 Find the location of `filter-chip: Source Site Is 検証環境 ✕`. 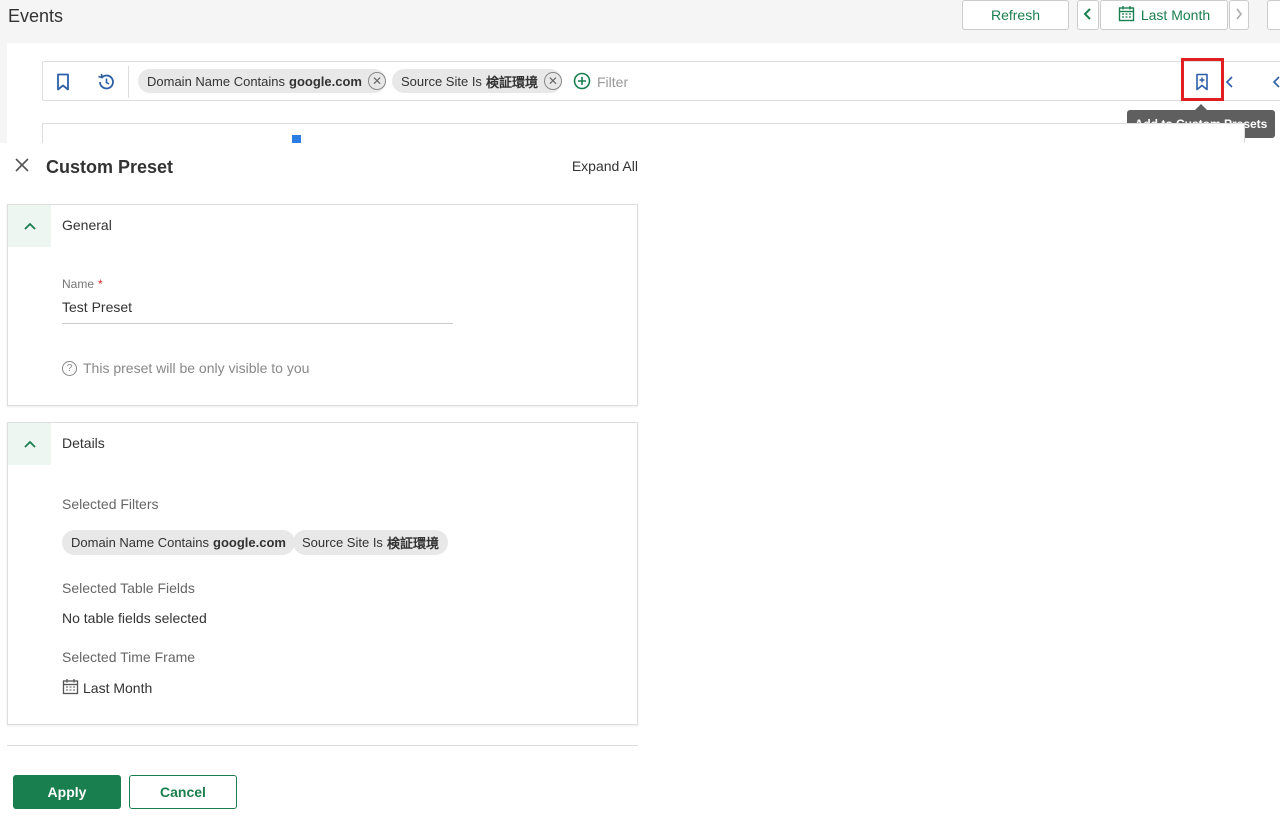

filter-chip: Source Site Is 検証環境 ✕ is located at coordinates (477, 81).